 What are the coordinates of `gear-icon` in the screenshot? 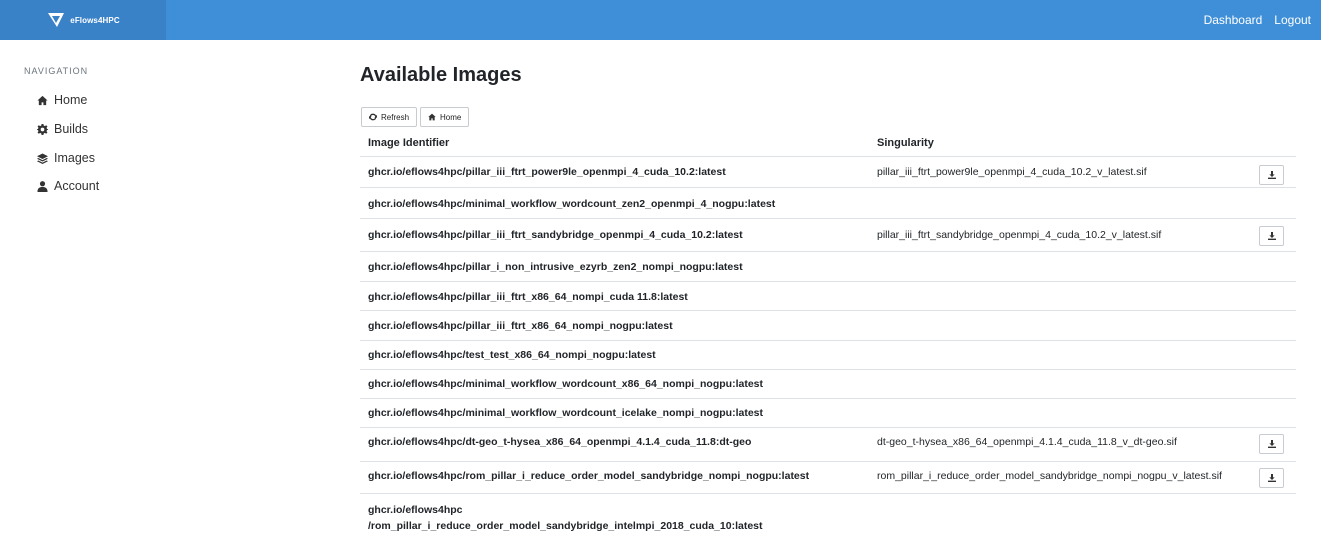 It's located at (42, 129).